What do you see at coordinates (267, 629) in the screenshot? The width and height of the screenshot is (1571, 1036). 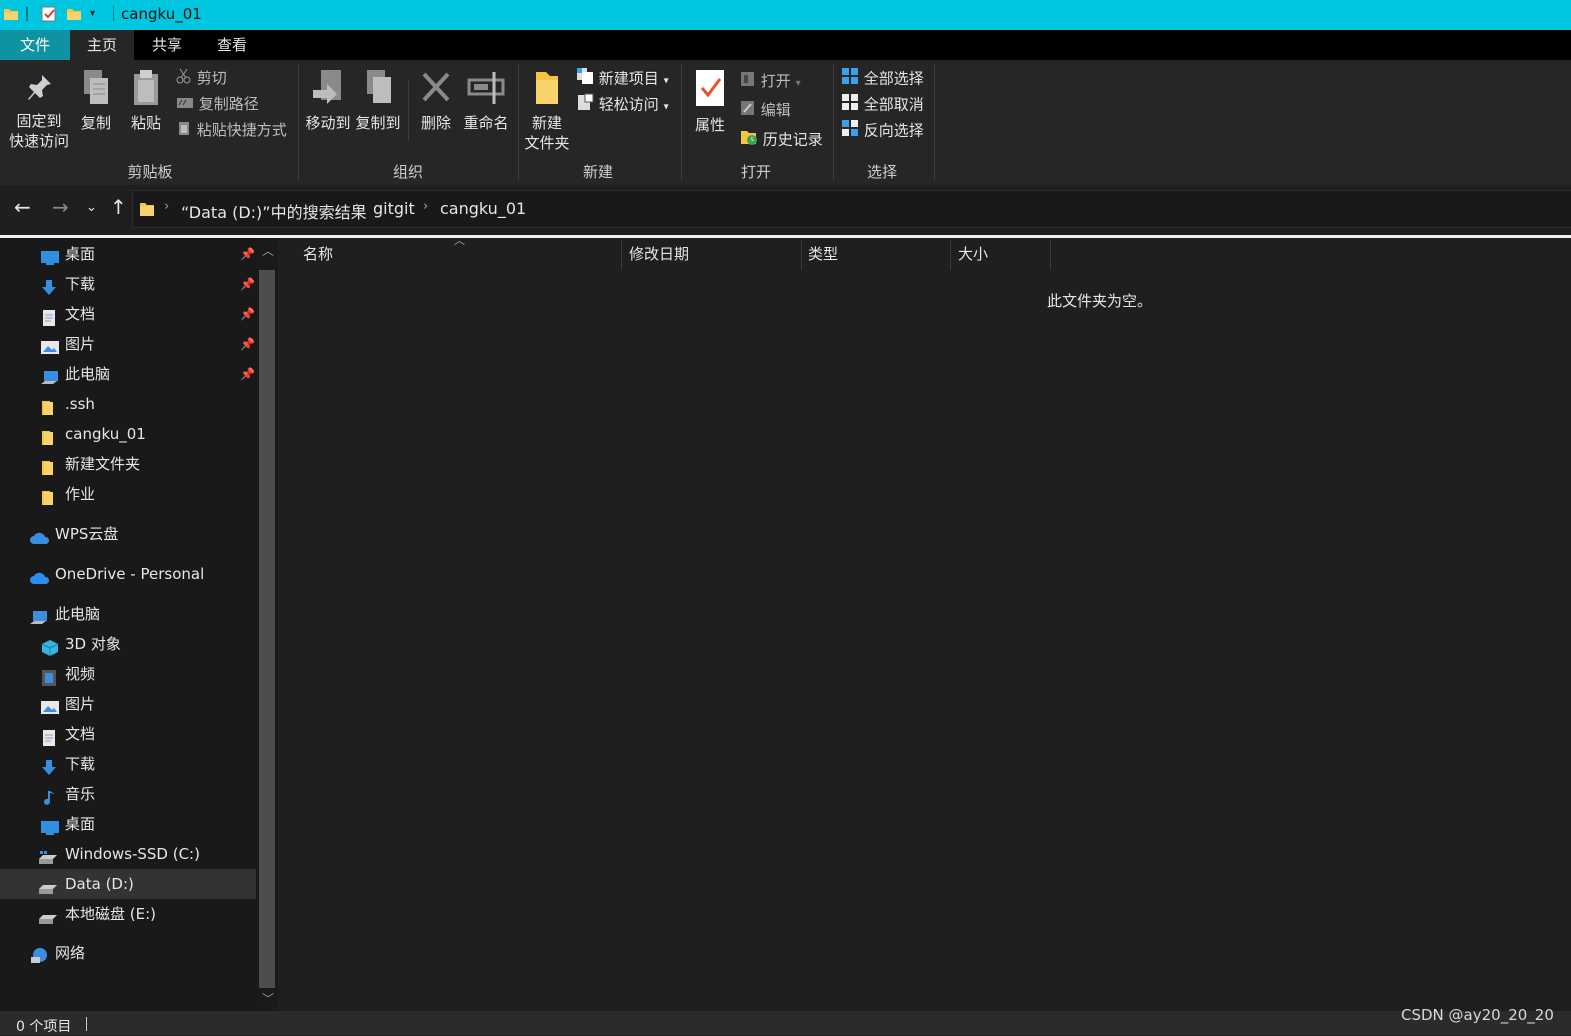 I see `scrollbar-thumb` at bounding box center [267, 629].